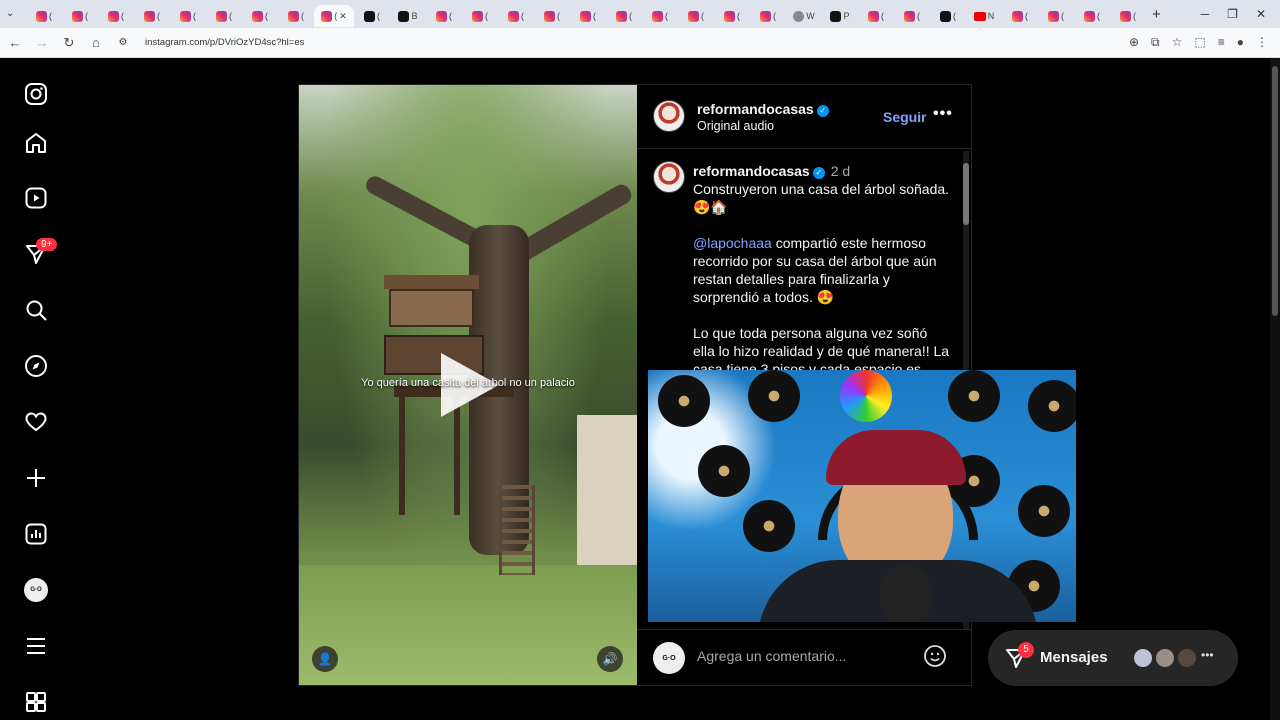  Describe the element at coordinates (1262, 42) in the screenshot. I see `browser-menu-icon: ⋮` at that location.